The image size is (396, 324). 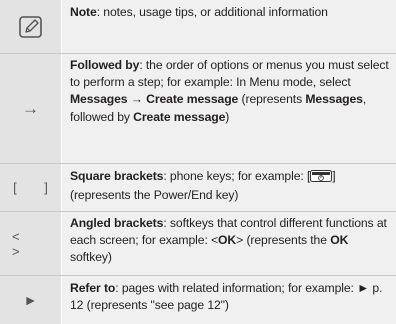 I want to click on square-brackets-icon: [ ], so click(x=31, y=187).